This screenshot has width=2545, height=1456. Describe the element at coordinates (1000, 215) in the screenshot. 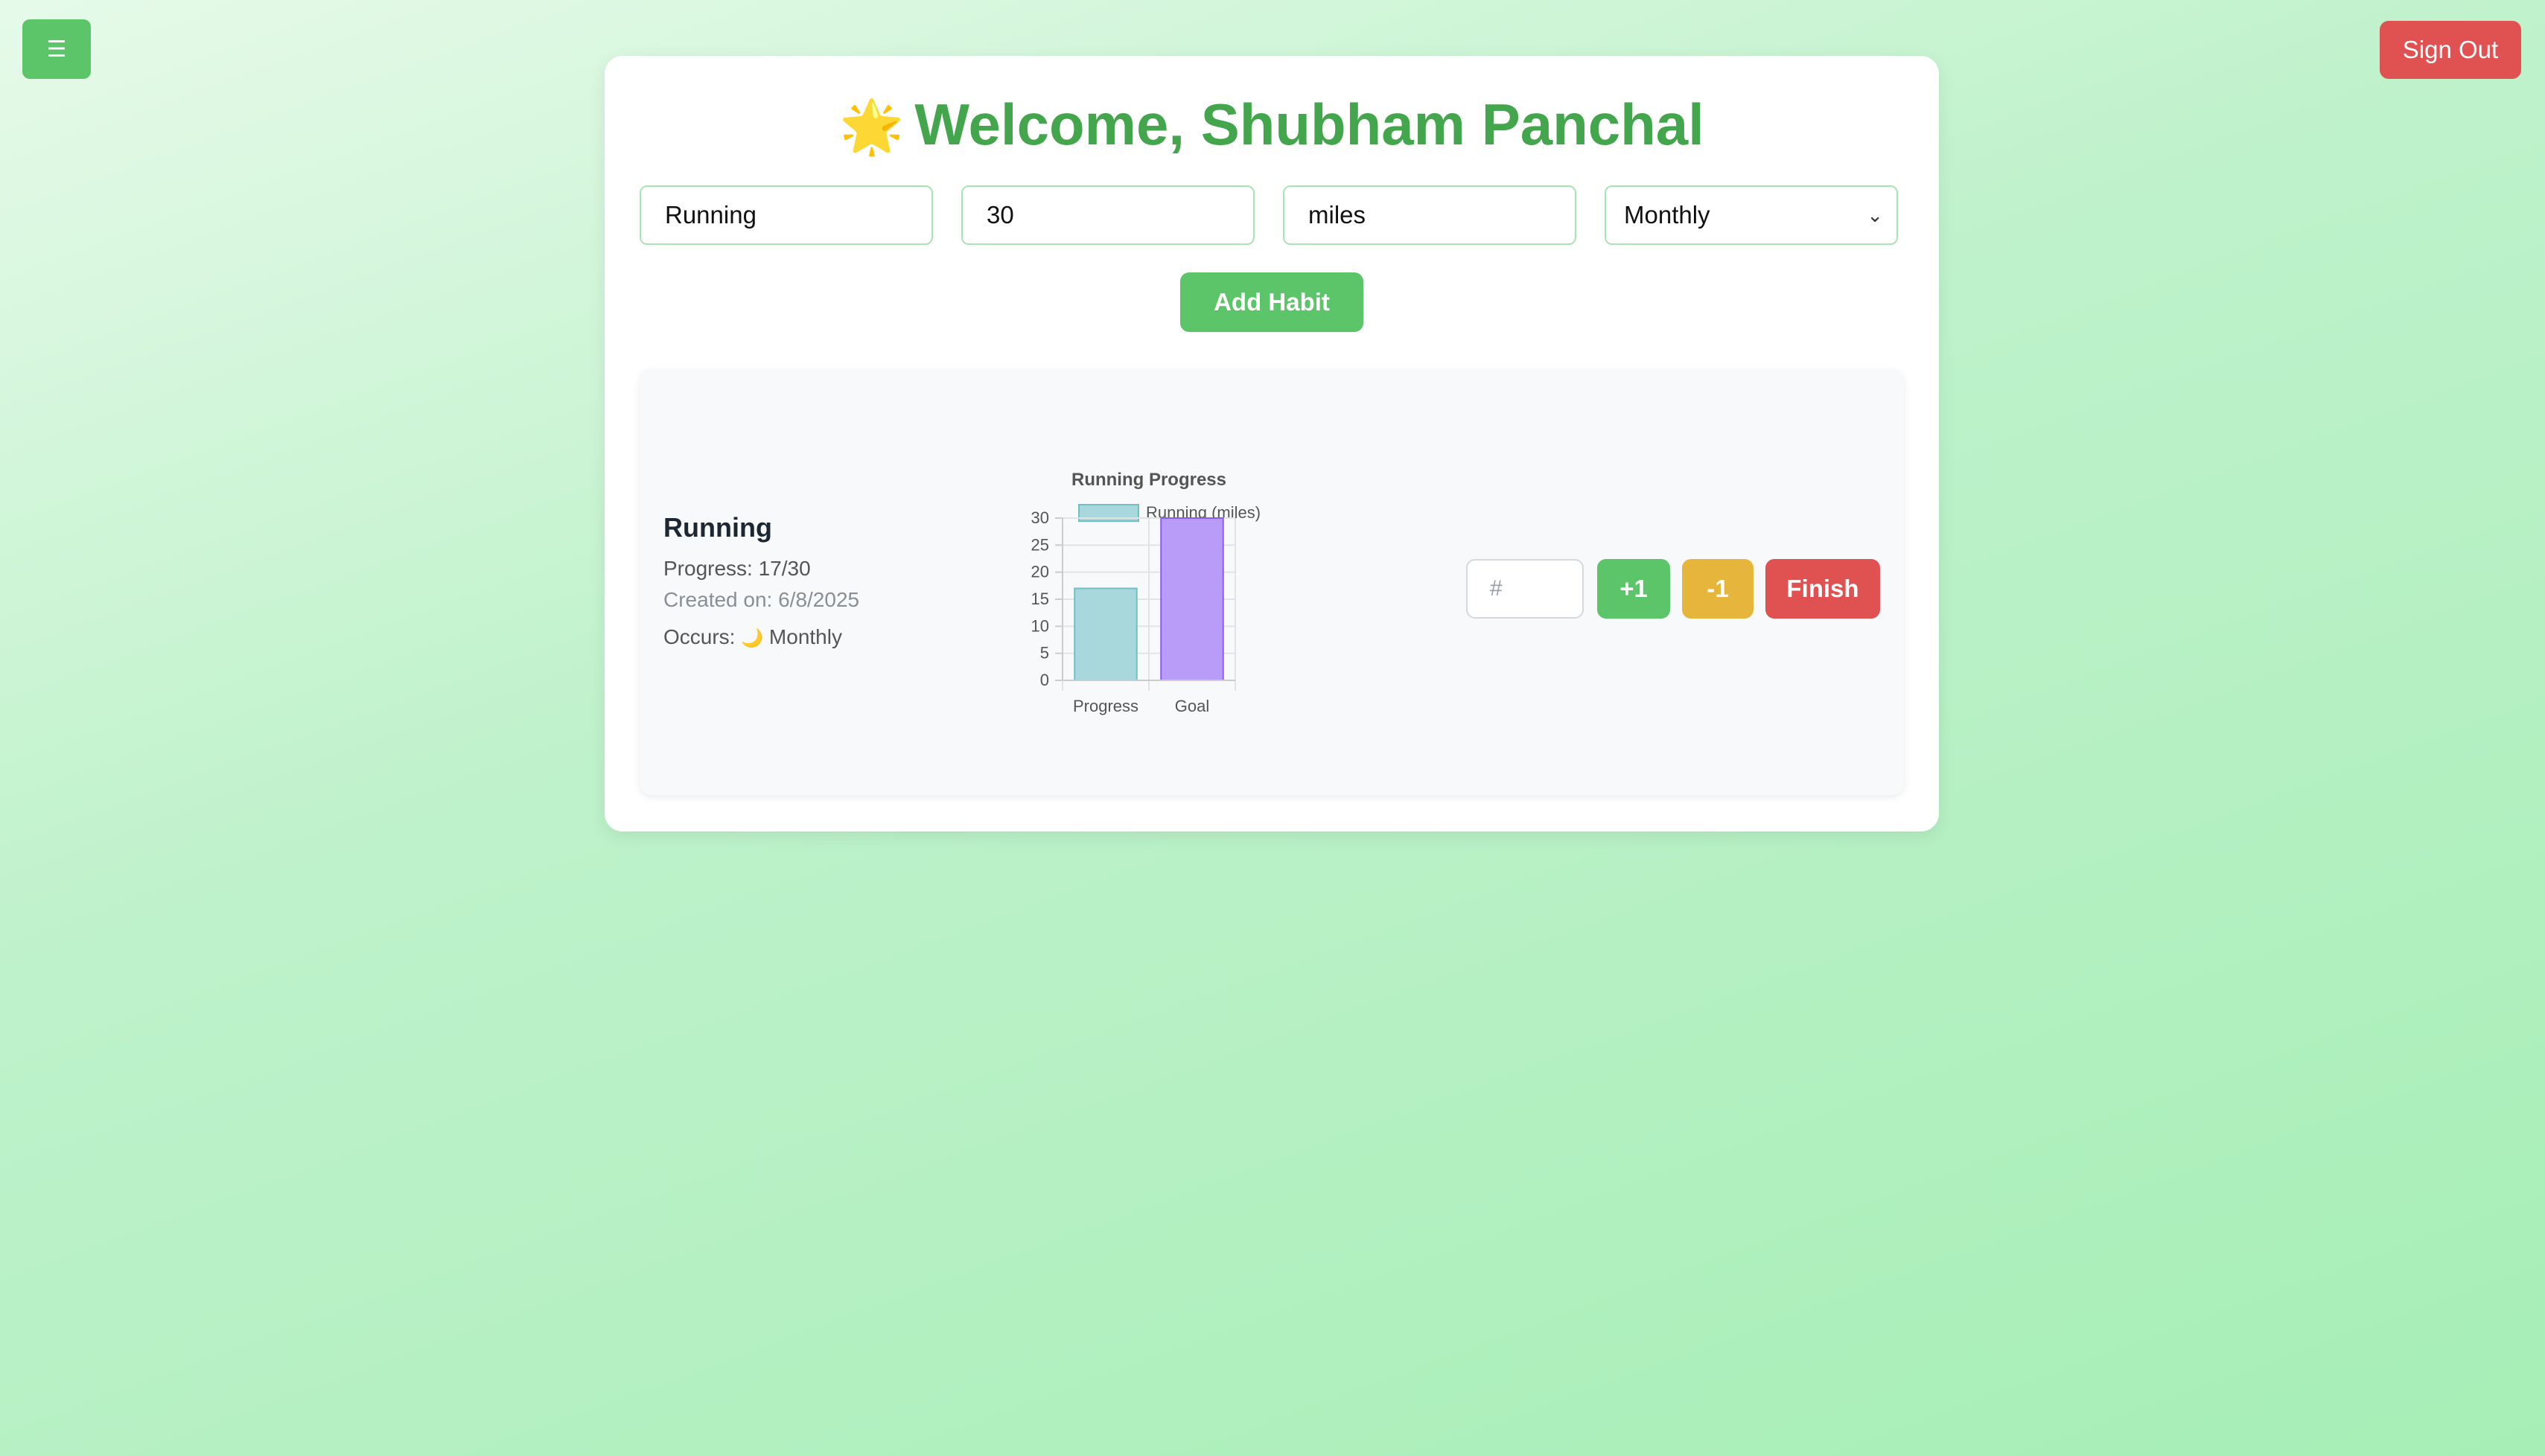

I see `goal-value: 30` at that location.